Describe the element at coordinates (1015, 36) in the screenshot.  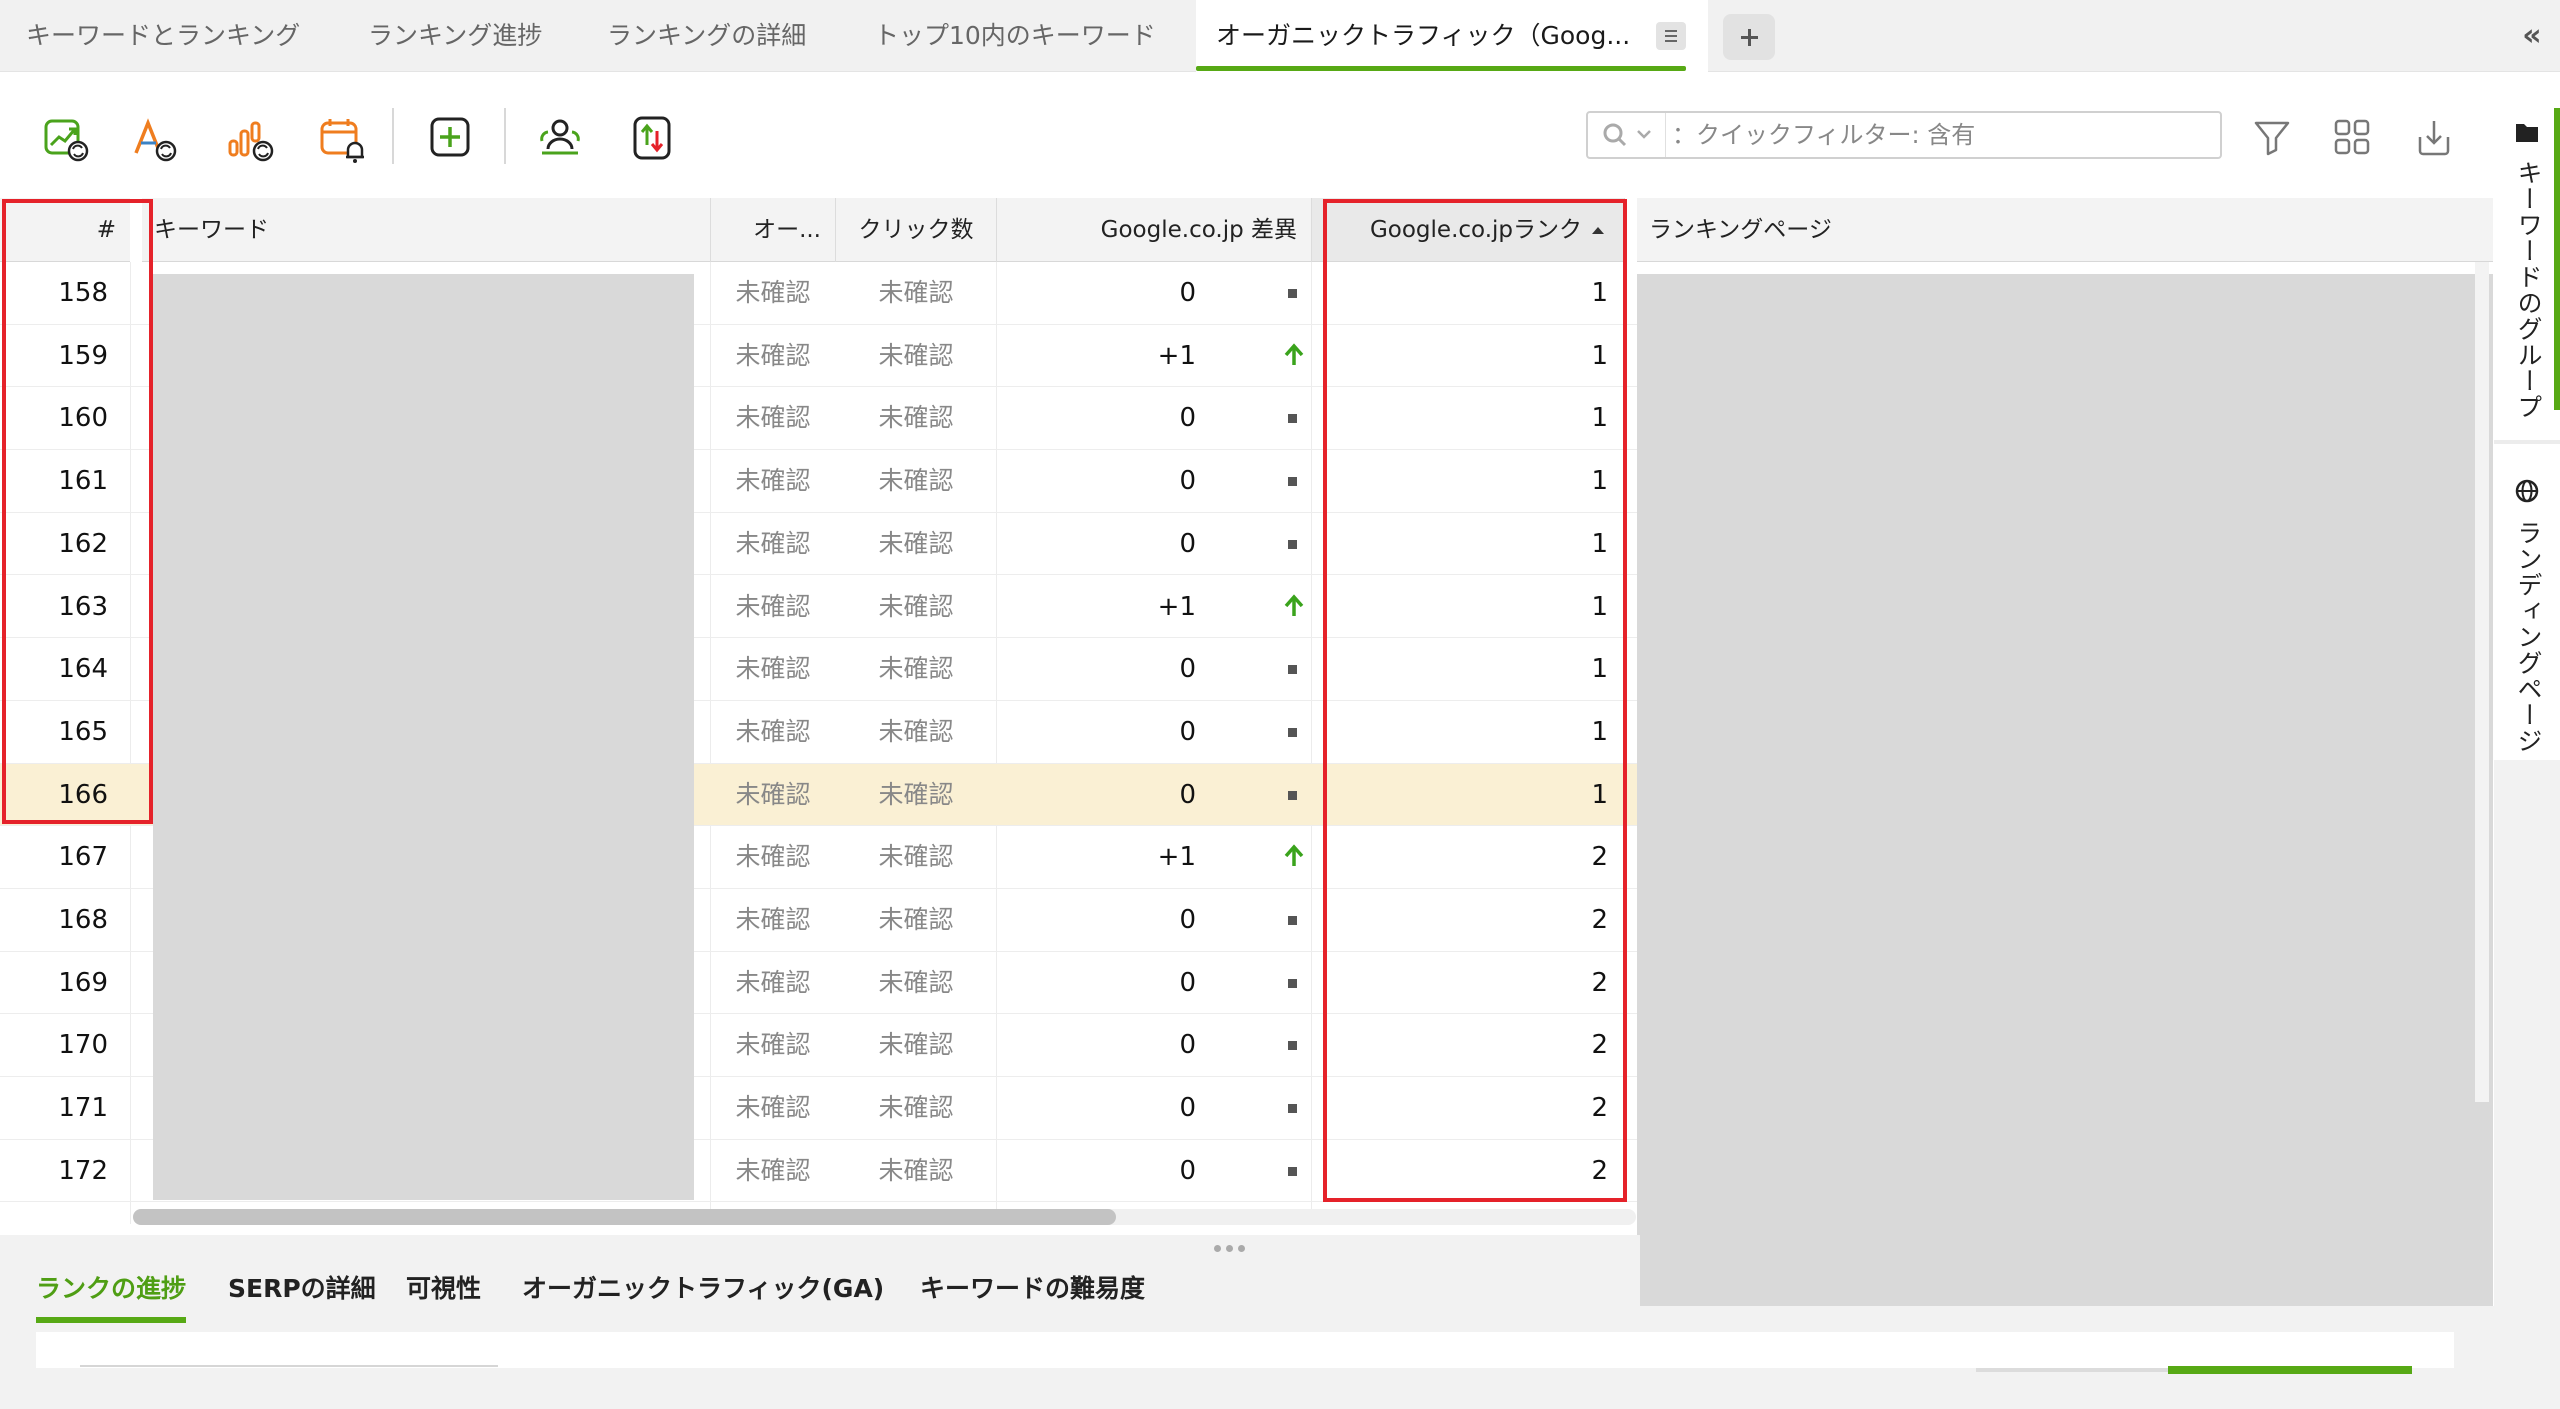
I see `tab-top10-keywords: トップ10内のキーワード` at that location.